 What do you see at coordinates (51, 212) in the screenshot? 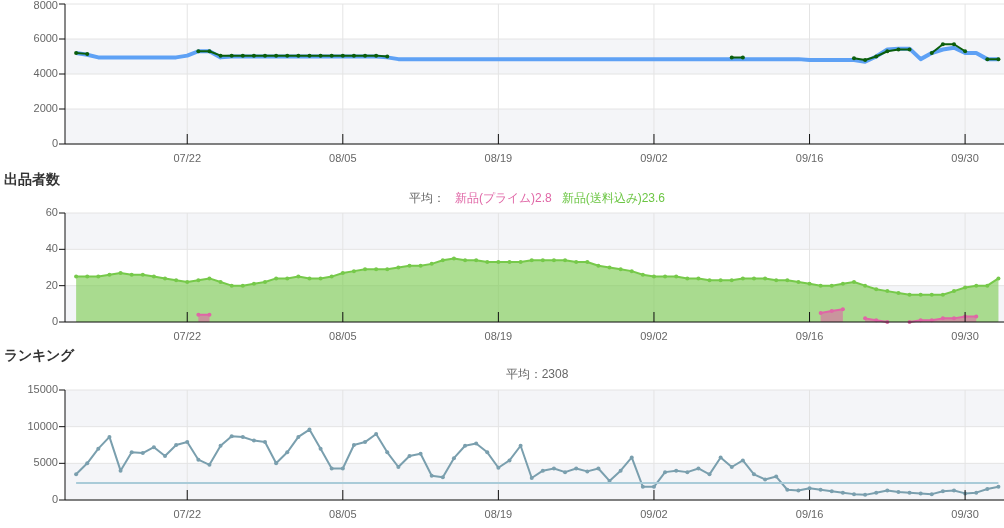
I see `axis-label: 60` at bounding box center [51, 212].